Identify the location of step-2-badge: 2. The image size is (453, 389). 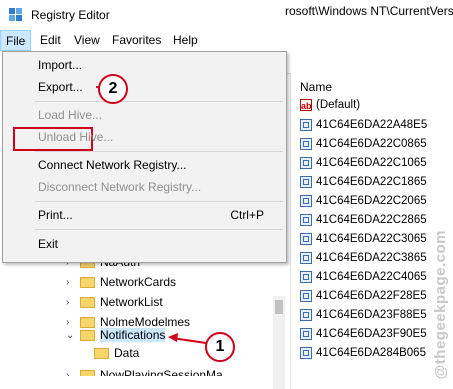
(113, 89).